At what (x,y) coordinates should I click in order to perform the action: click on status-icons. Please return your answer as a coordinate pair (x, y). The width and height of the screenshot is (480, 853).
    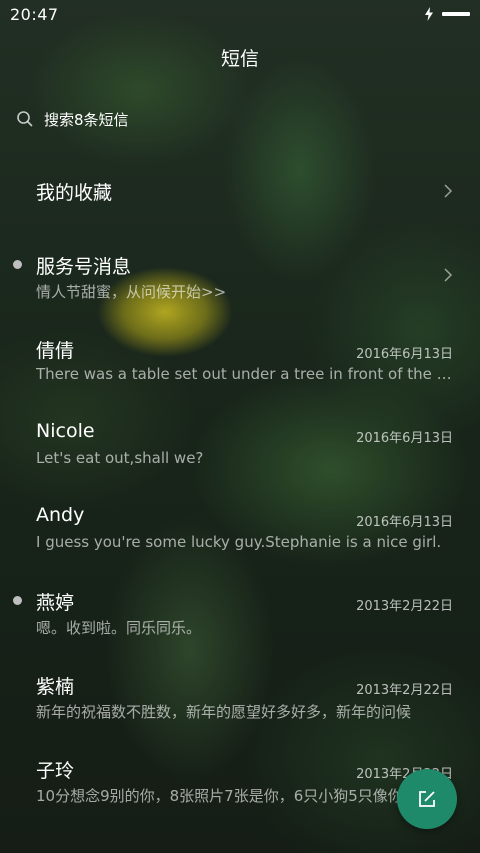
    Looking at the image, I should click on (447, 14).